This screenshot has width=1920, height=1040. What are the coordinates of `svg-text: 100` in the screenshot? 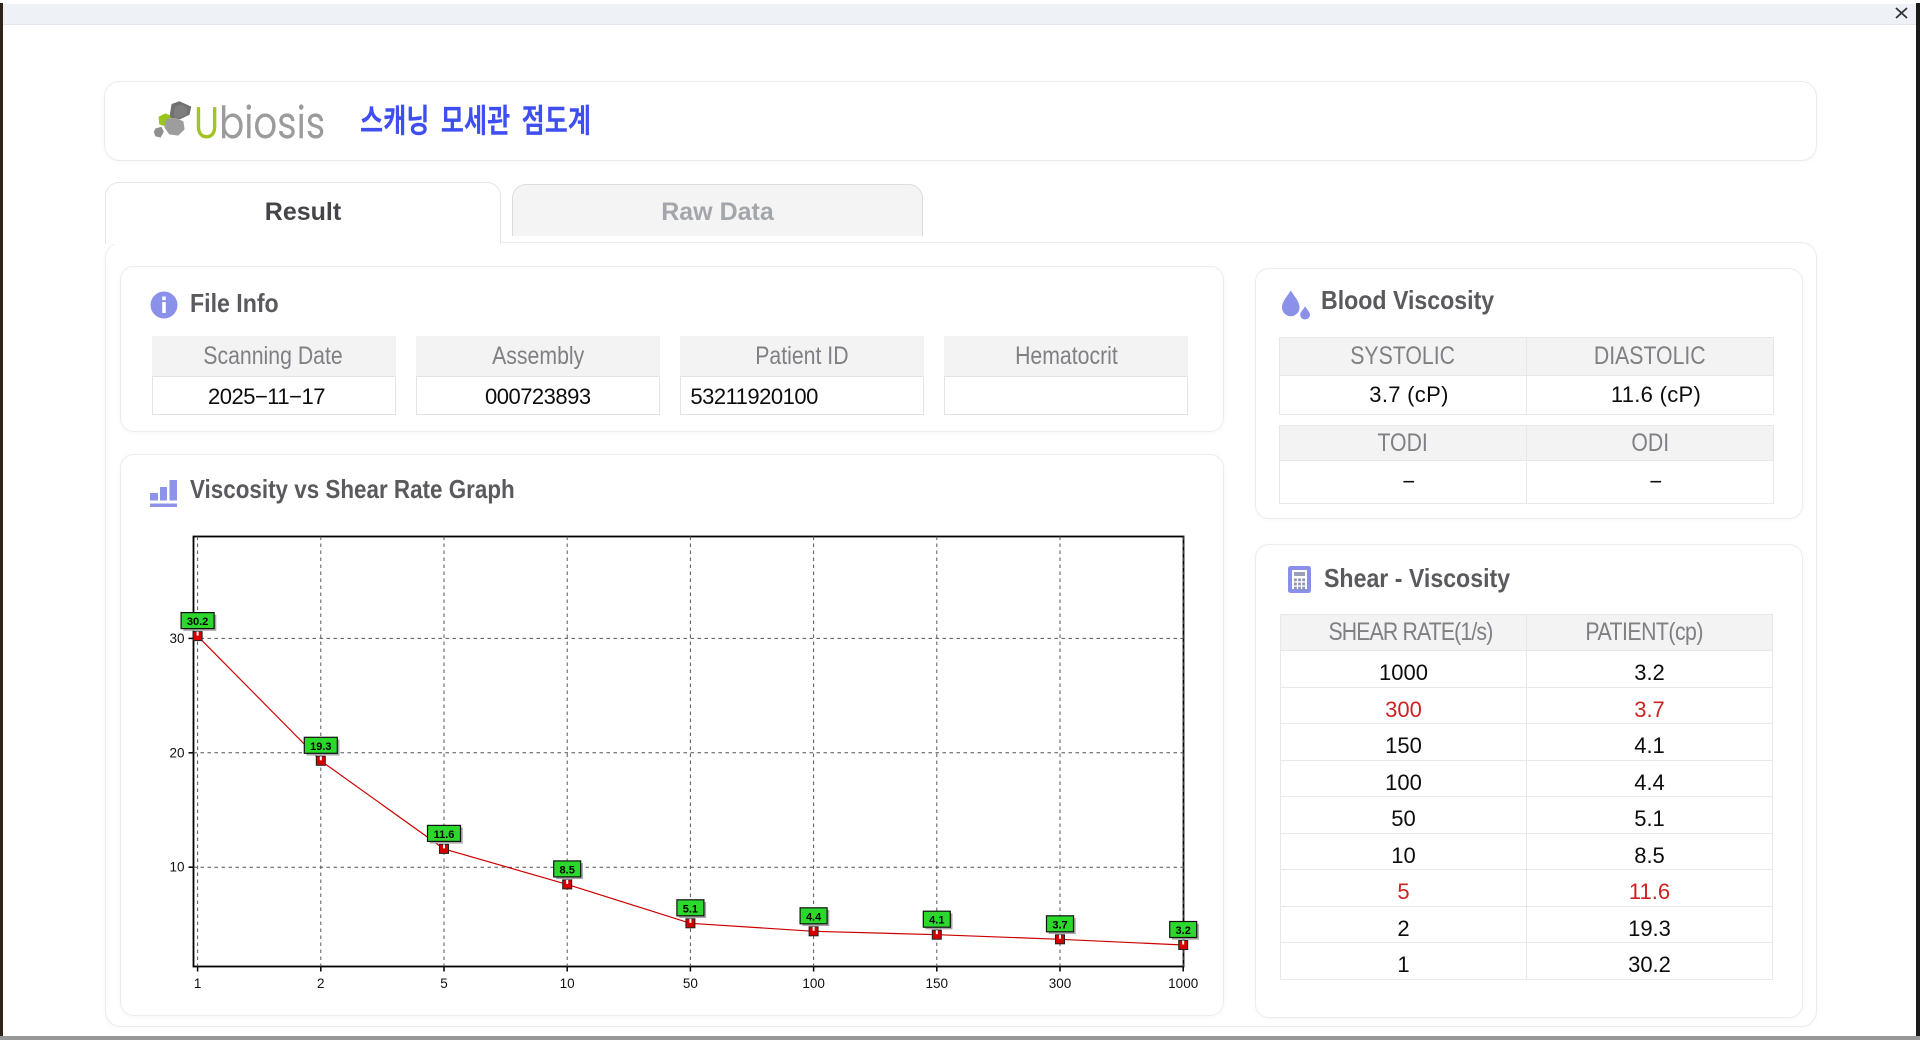 It's located at (813, 983).